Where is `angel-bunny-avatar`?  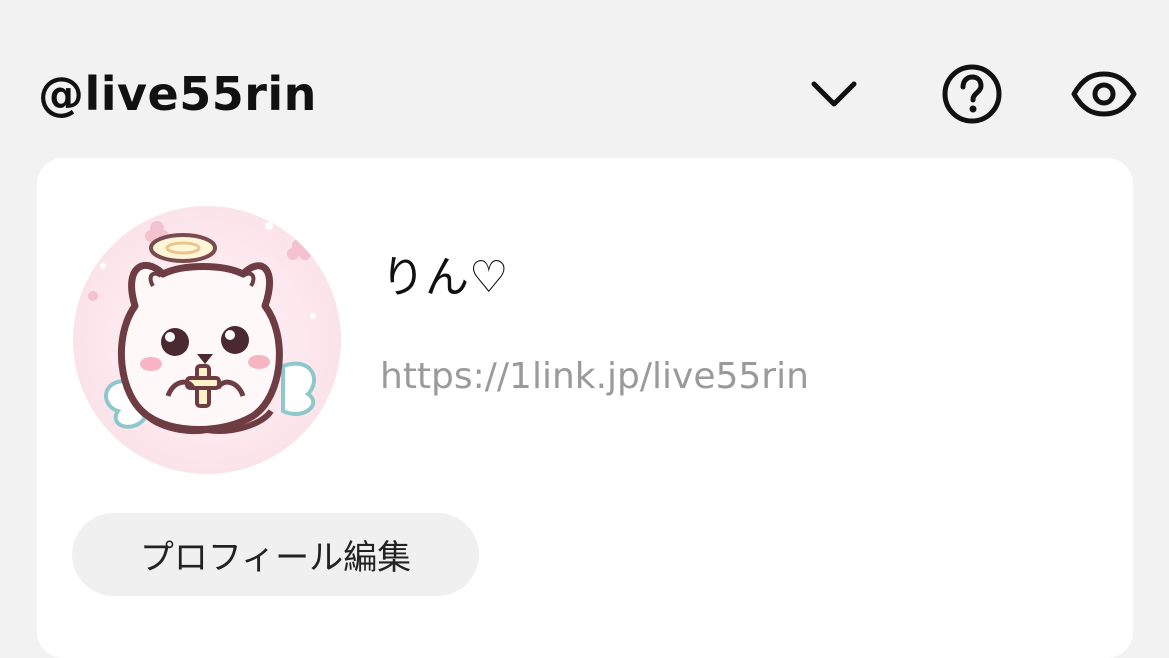
angel-bunny-avatar is located at coordinates (202, 327).